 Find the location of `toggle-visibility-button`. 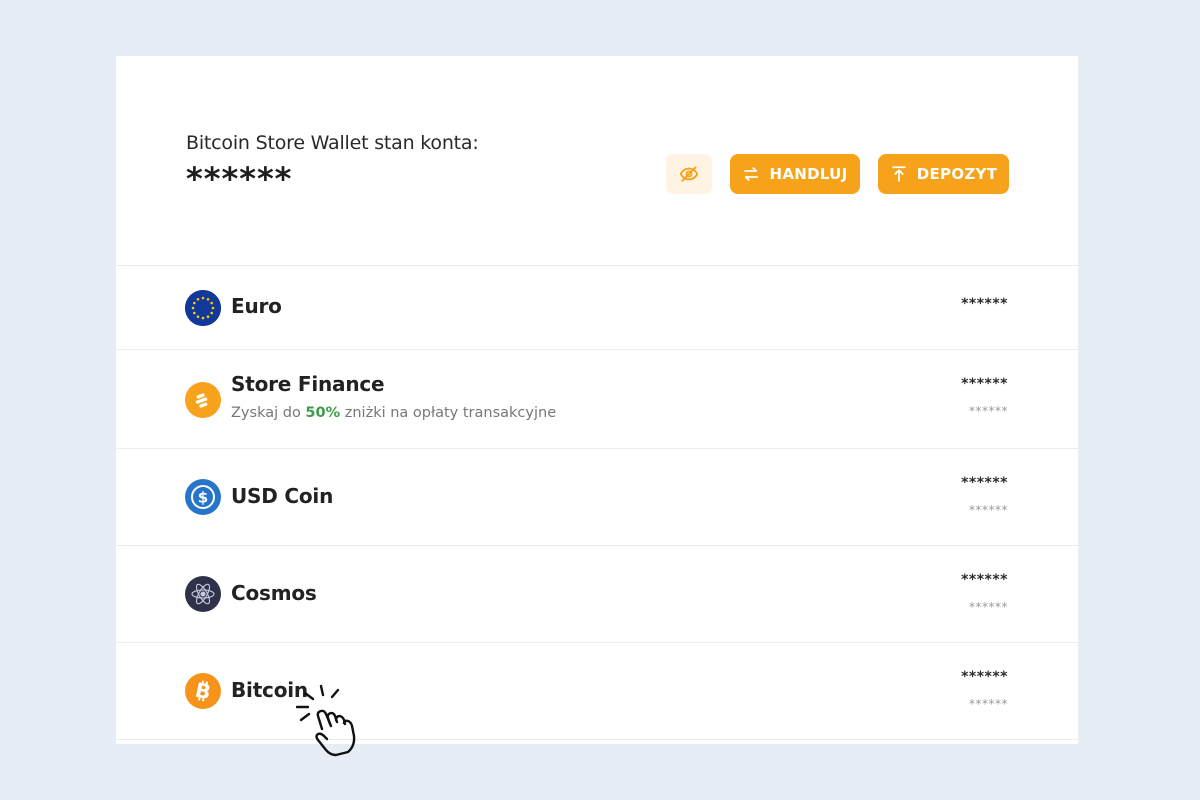

toggle-visibility-button is located at coordinates (689, 174).